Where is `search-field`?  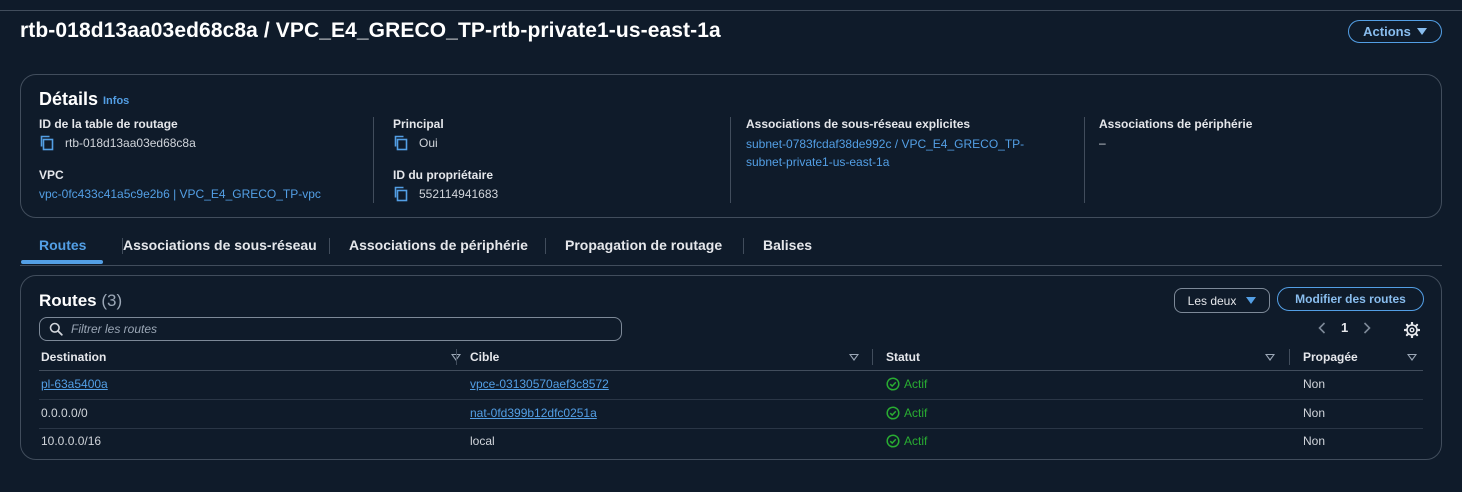
search-field is located at coordinates (330, 329).